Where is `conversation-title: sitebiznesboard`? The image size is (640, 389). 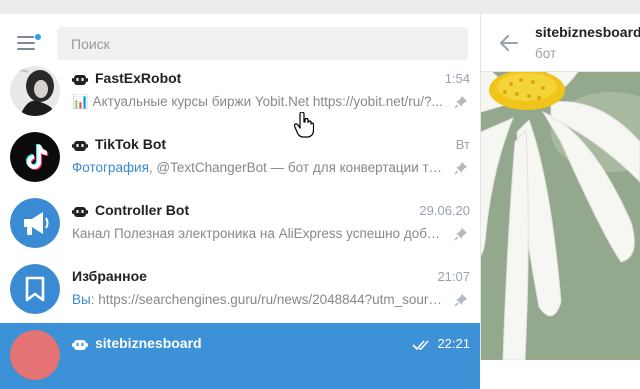
conversation-title: sitebiznesboard is located at coordinates (587, 32).